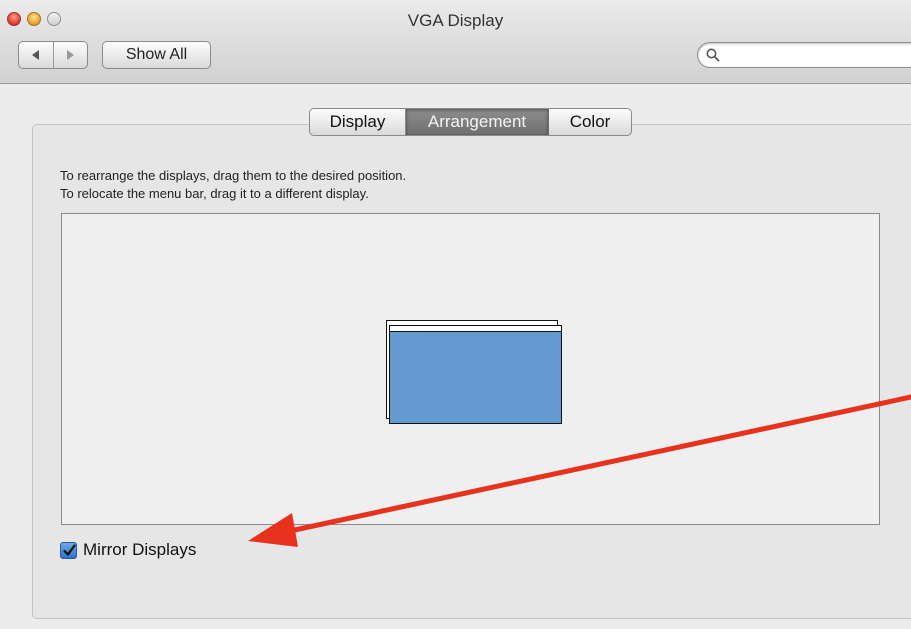 This screenshot has width=911, height=629. Describe the element at coordinates (804, 55) in the screenshot. I see `search-field` at that location.